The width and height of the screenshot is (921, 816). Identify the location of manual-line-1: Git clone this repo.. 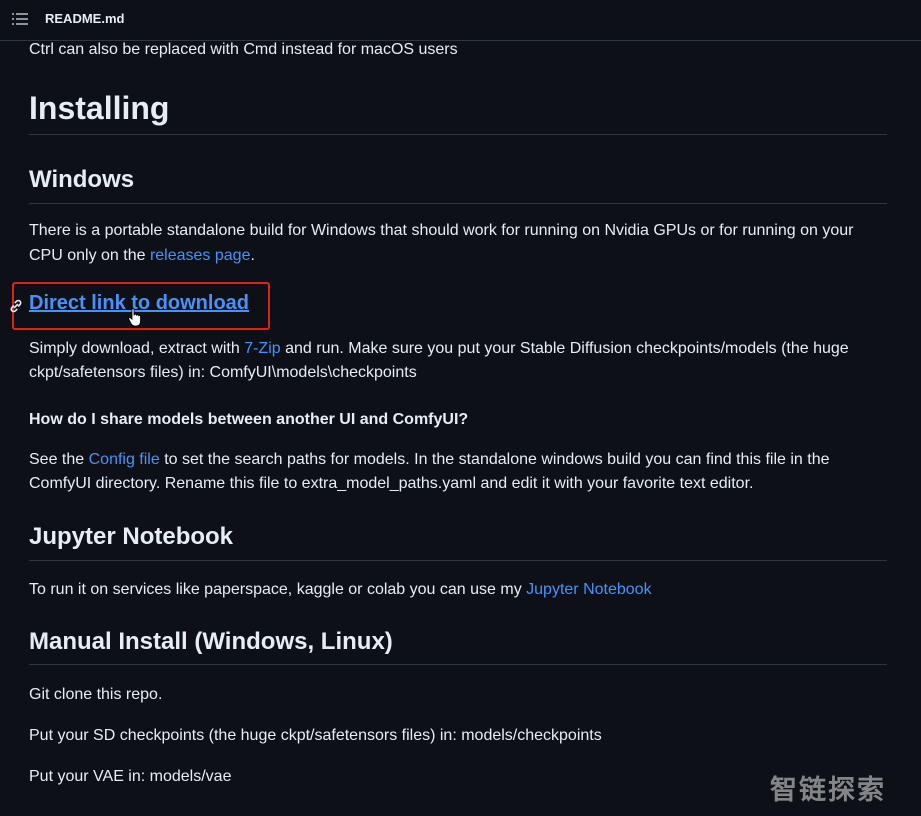
(96, 694).